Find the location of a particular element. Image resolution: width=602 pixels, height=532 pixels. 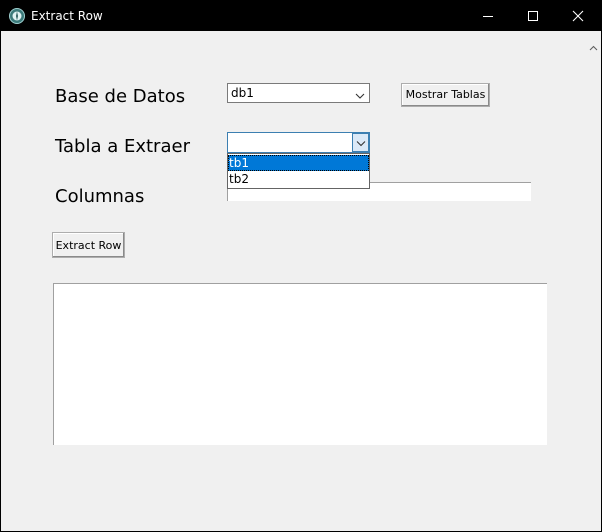

close-icon is located at coordinates (578, 16).